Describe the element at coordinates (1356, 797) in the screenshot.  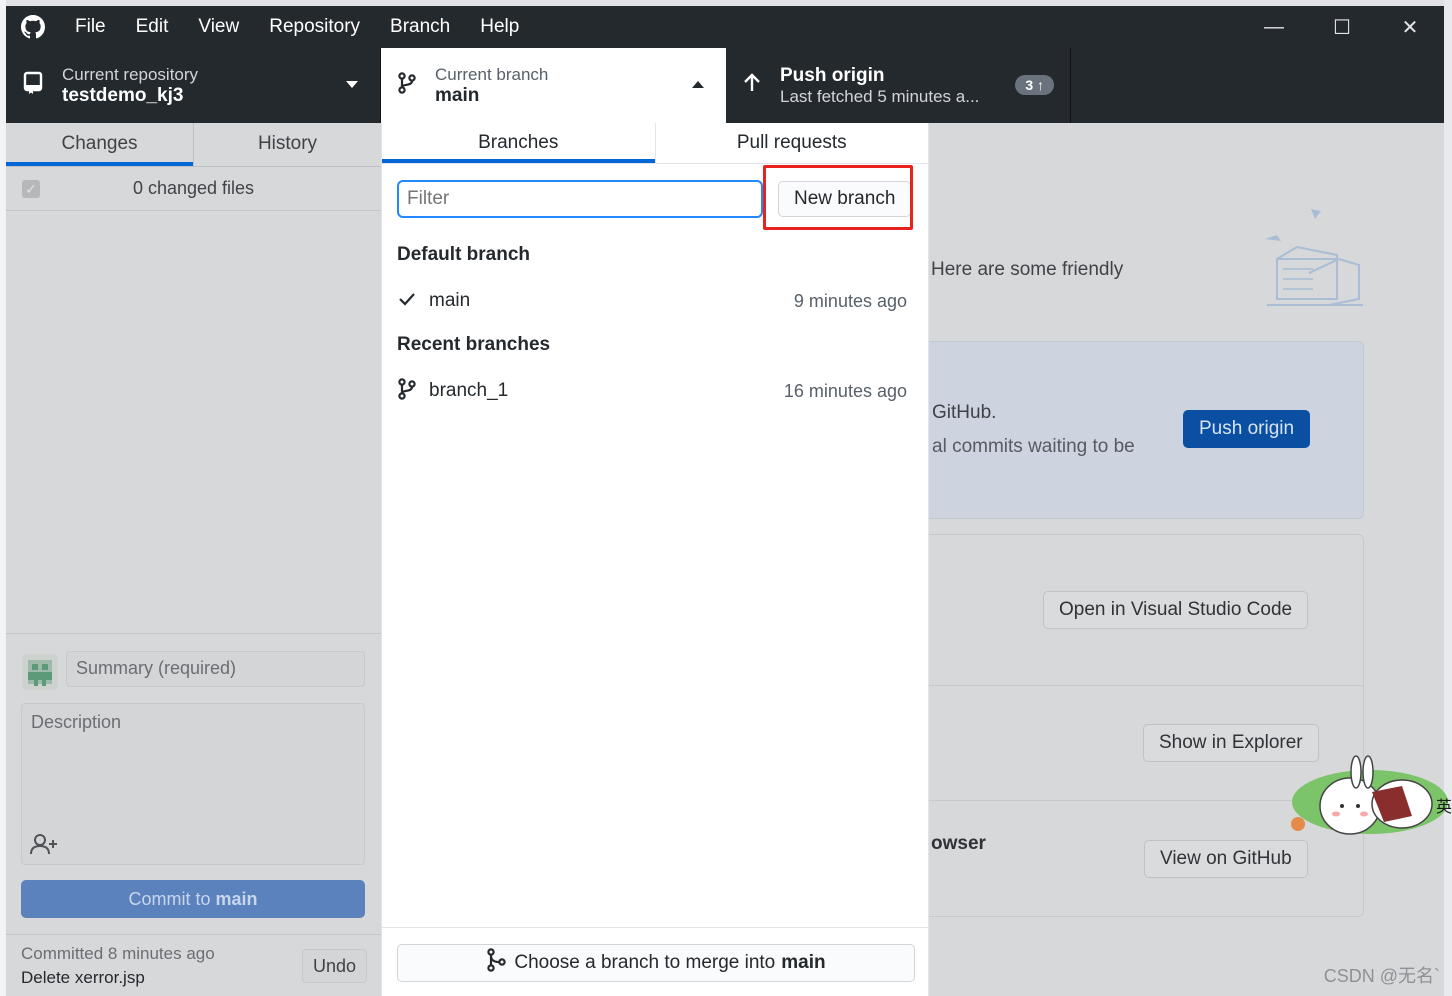
I see `rabbit-sticker-icon: 英` at that location.